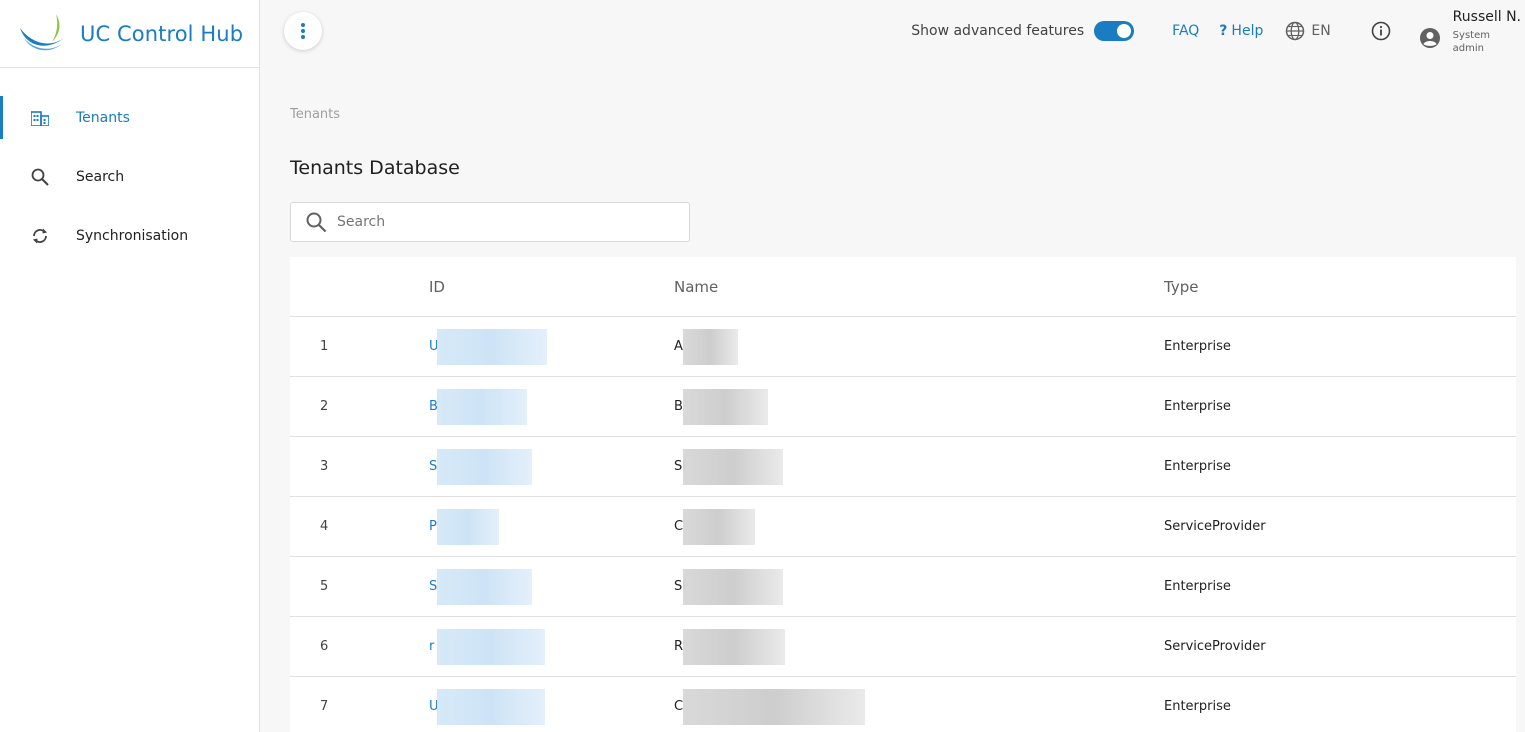  What do you see at coordinates (162, 33) in the screenshot?
I see `app-title: UC Control Hub` at bounding box center [162, 33].